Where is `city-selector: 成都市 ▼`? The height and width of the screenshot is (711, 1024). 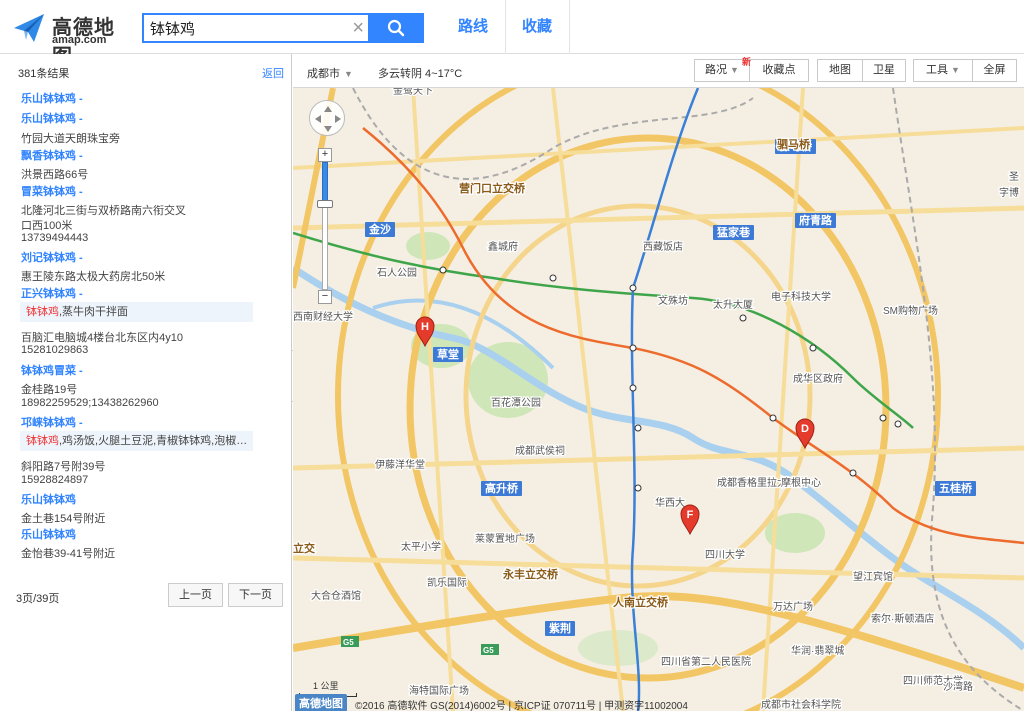
city-selector: 成都市 ▼ is located at coordinates (330, 73).